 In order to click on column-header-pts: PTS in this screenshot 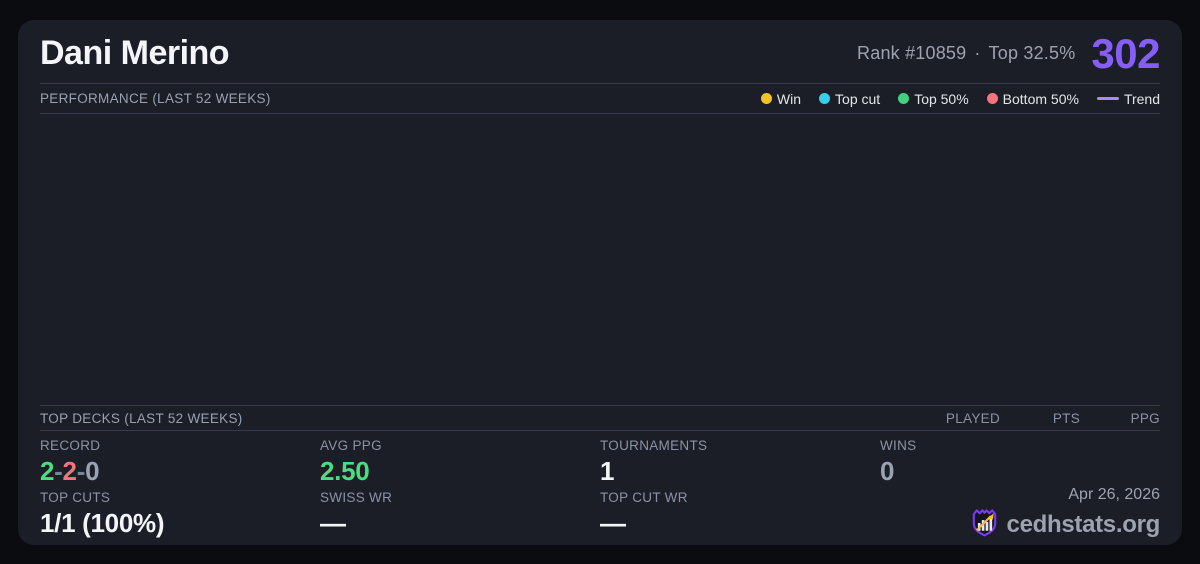, I will do `click(1066, 418)`.